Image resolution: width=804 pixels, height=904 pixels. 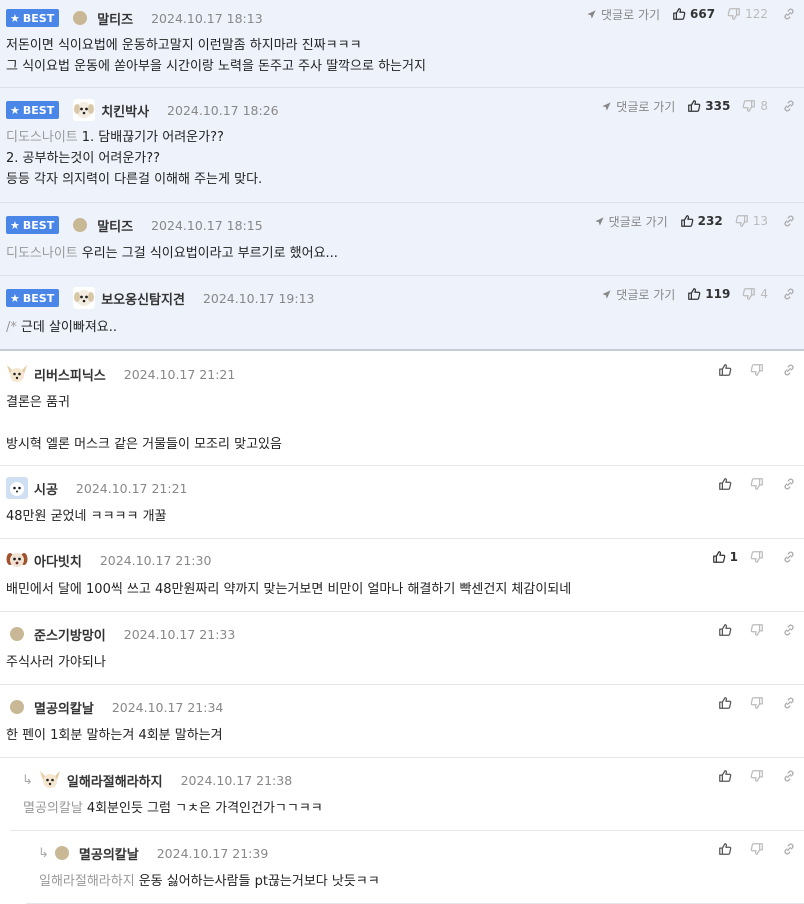 What do you see at coordinates (755, 106) in the screenshot?
I see `dislike-button: 8` at bounding box center [755, 106].